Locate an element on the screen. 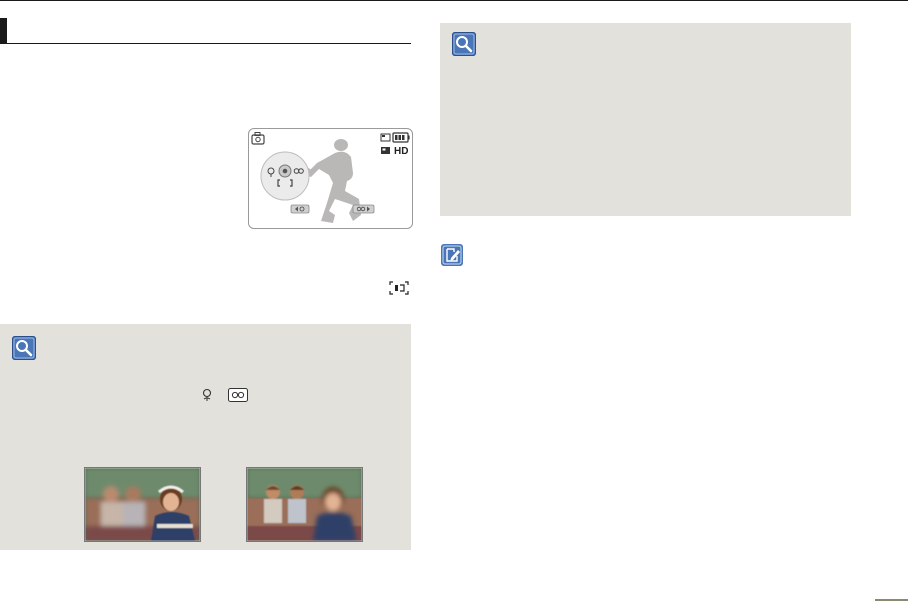 This screenshot has height=601, width=908. infinity-focus-icon is located at coordinates (238, 395).